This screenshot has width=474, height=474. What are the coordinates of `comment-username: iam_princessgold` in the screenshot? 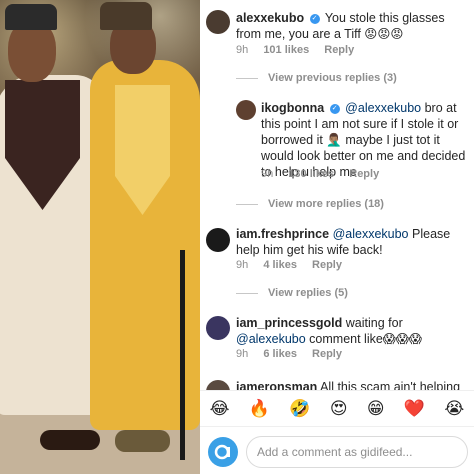 It's located at (289, 323).